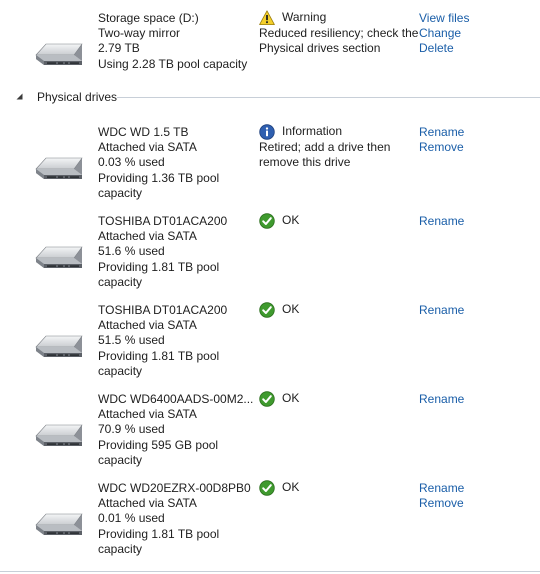 The height and width of the screenshot is (574, 540). I want to click on storage-space-actions: View files Change Delete, so click(444, 34).